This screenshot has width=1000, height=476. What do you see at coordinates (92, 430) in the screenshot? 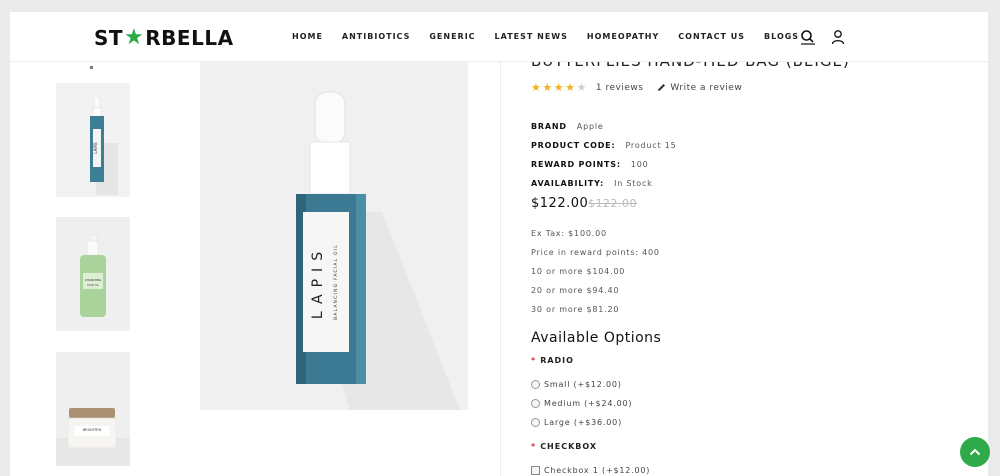
I see `thumbnail-3-label: BRIGHTEN` at bounding box center [92, 430].